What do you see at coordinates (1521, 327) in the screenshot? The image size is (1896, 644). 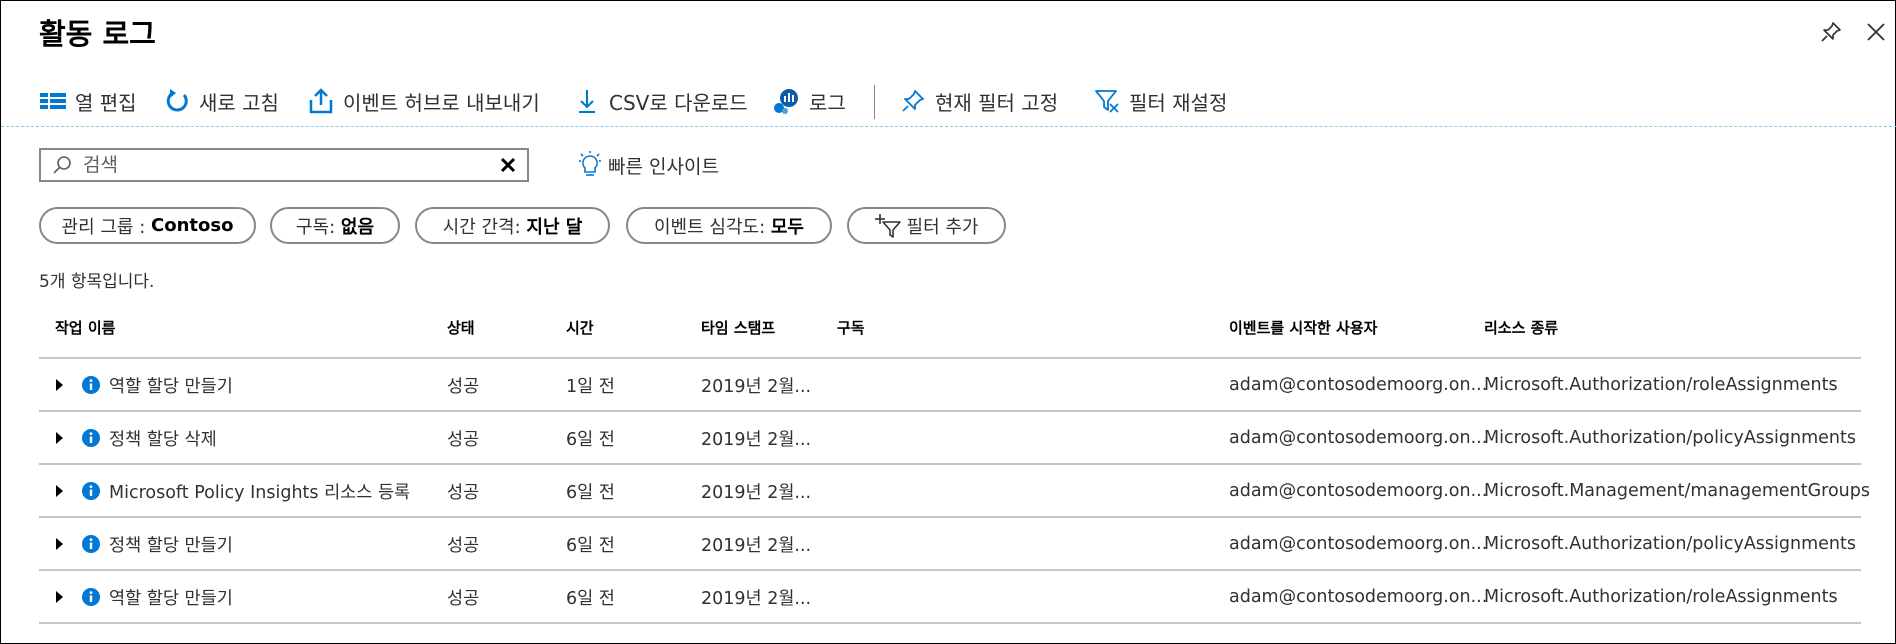 I see `column-header-resource-type: 리소스 종류` at bounding box center [1521, 327].